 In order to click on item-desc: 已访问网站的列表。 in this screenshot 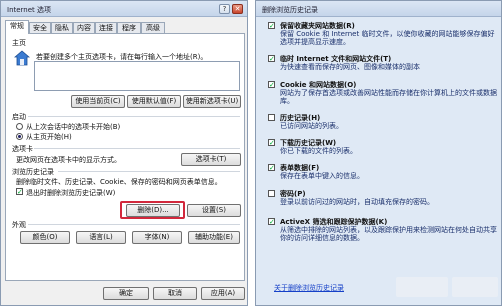, I will do `click(311, 126)`.